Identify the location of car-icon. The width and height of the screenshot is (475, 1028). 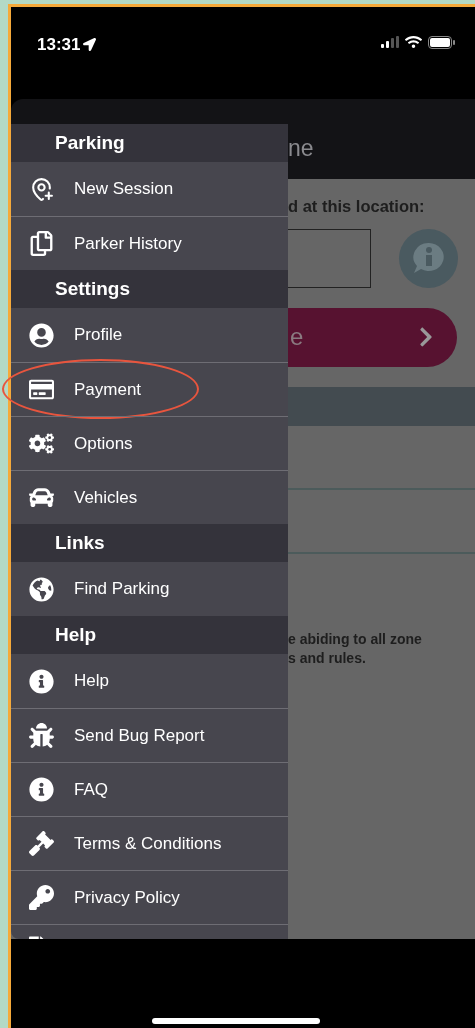
(41, 497).